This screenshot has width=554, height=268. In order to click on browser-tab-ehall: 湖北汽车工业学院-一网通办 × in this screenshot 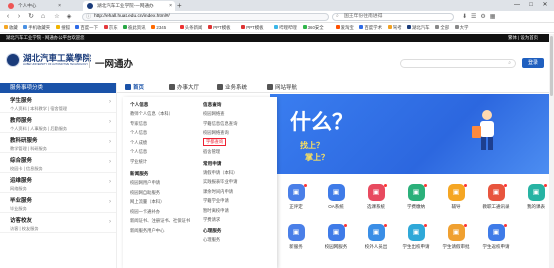, I will do `click(129, 6)`.